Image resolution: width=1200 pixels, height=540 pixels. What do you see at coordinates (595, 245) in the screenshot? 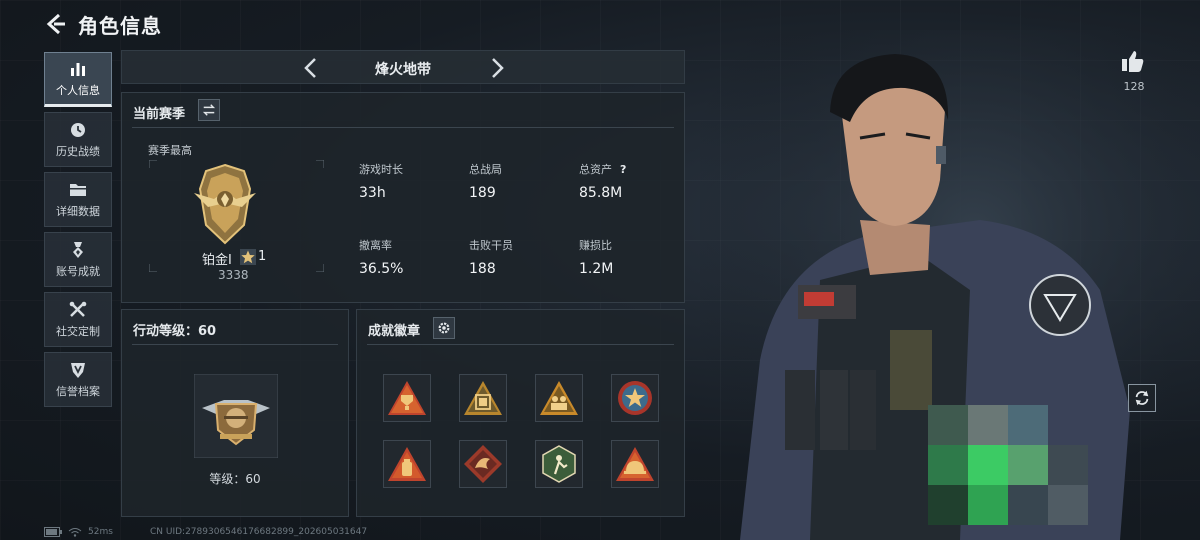
I see `stat-label: 赚损比` at bounding box center [595, 245].